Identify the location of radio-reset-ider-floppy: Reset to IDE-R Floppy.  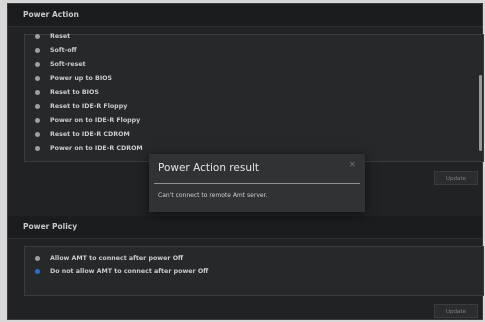
(81, 106).